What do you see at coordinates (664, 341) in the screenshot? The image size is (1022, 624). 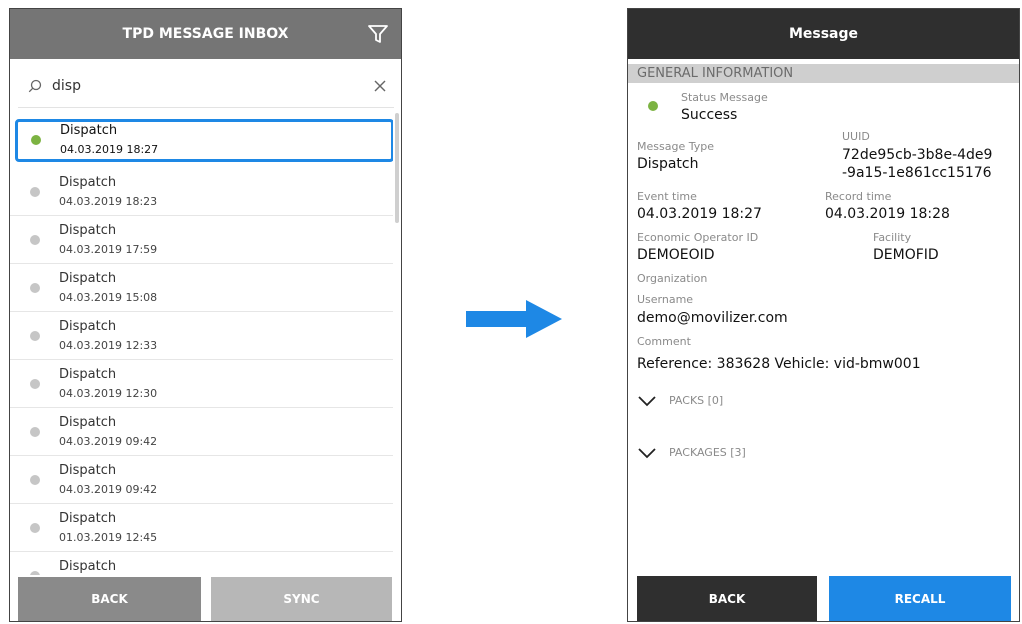 I see `comment-label: Comment` at bounding box center [664, 341].